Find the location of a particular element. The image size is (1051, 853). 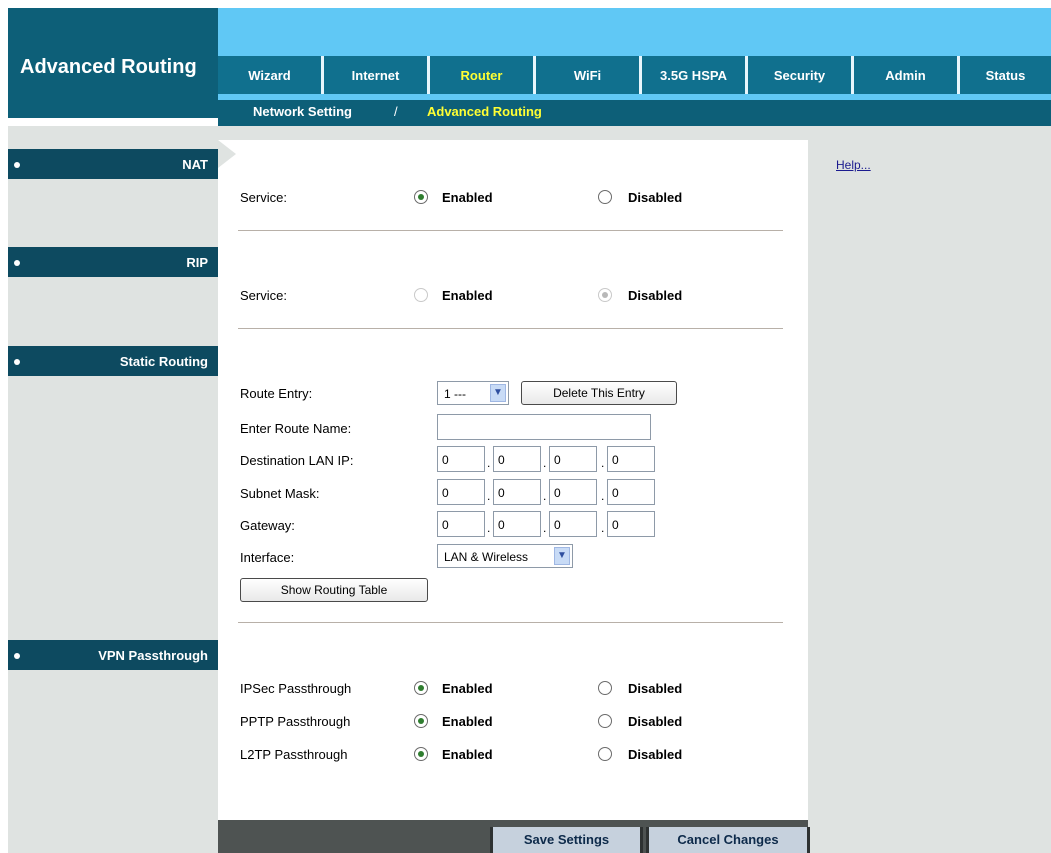

nat-disabled-label: Disabled is located at coordinates (655, 197).